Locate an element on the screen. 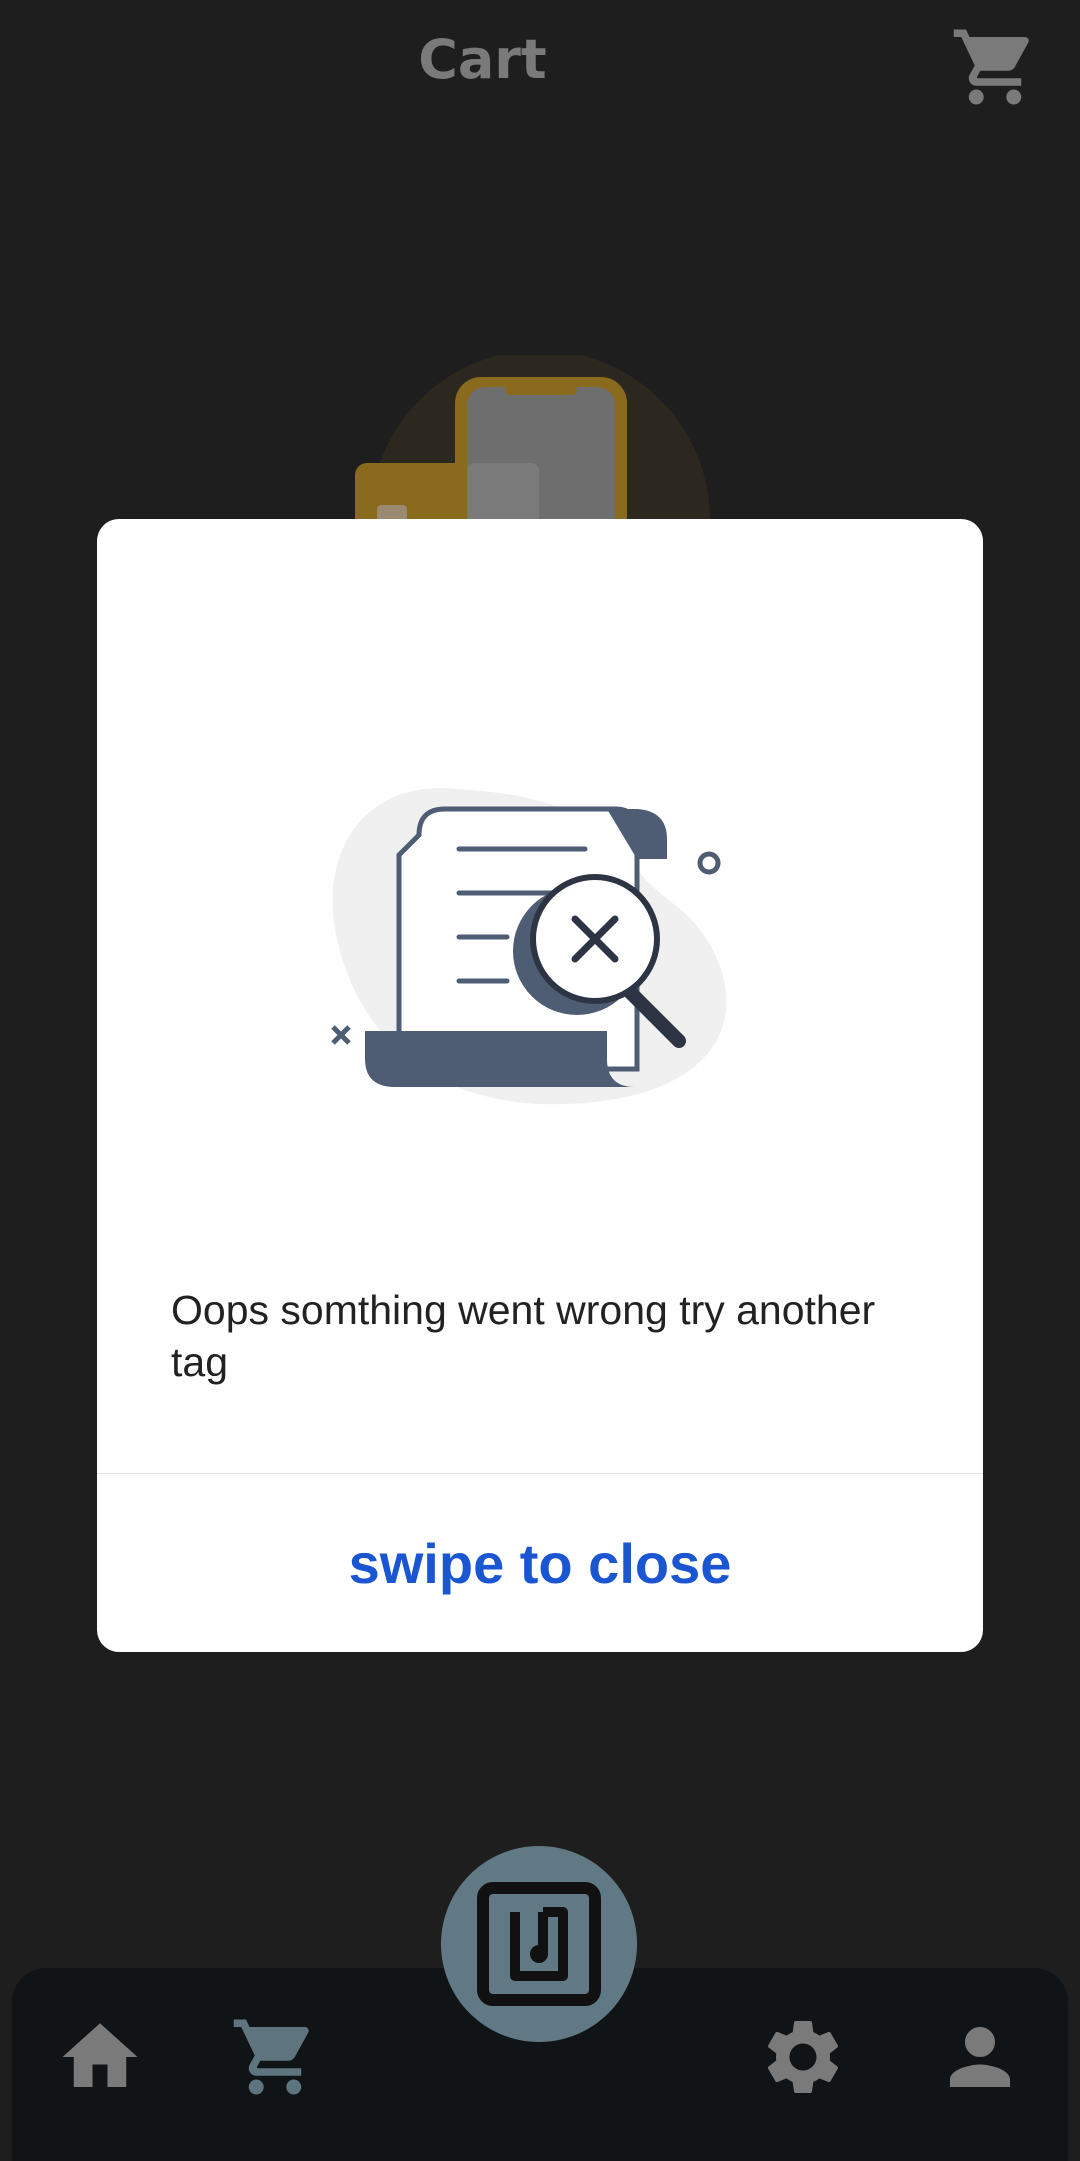 The image size is (1080, 2161). error-message: Oops somthing went wrong try another tag is located at coordinates (523, 1336).